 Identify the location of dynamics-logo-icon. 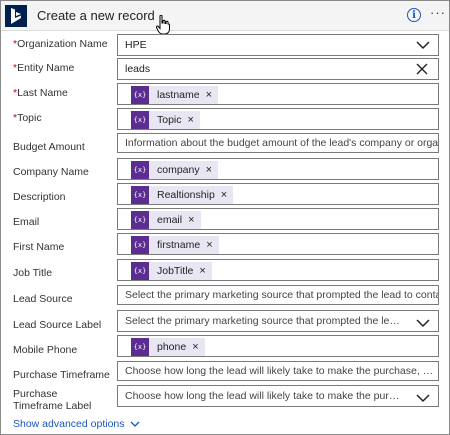
(16, 16).